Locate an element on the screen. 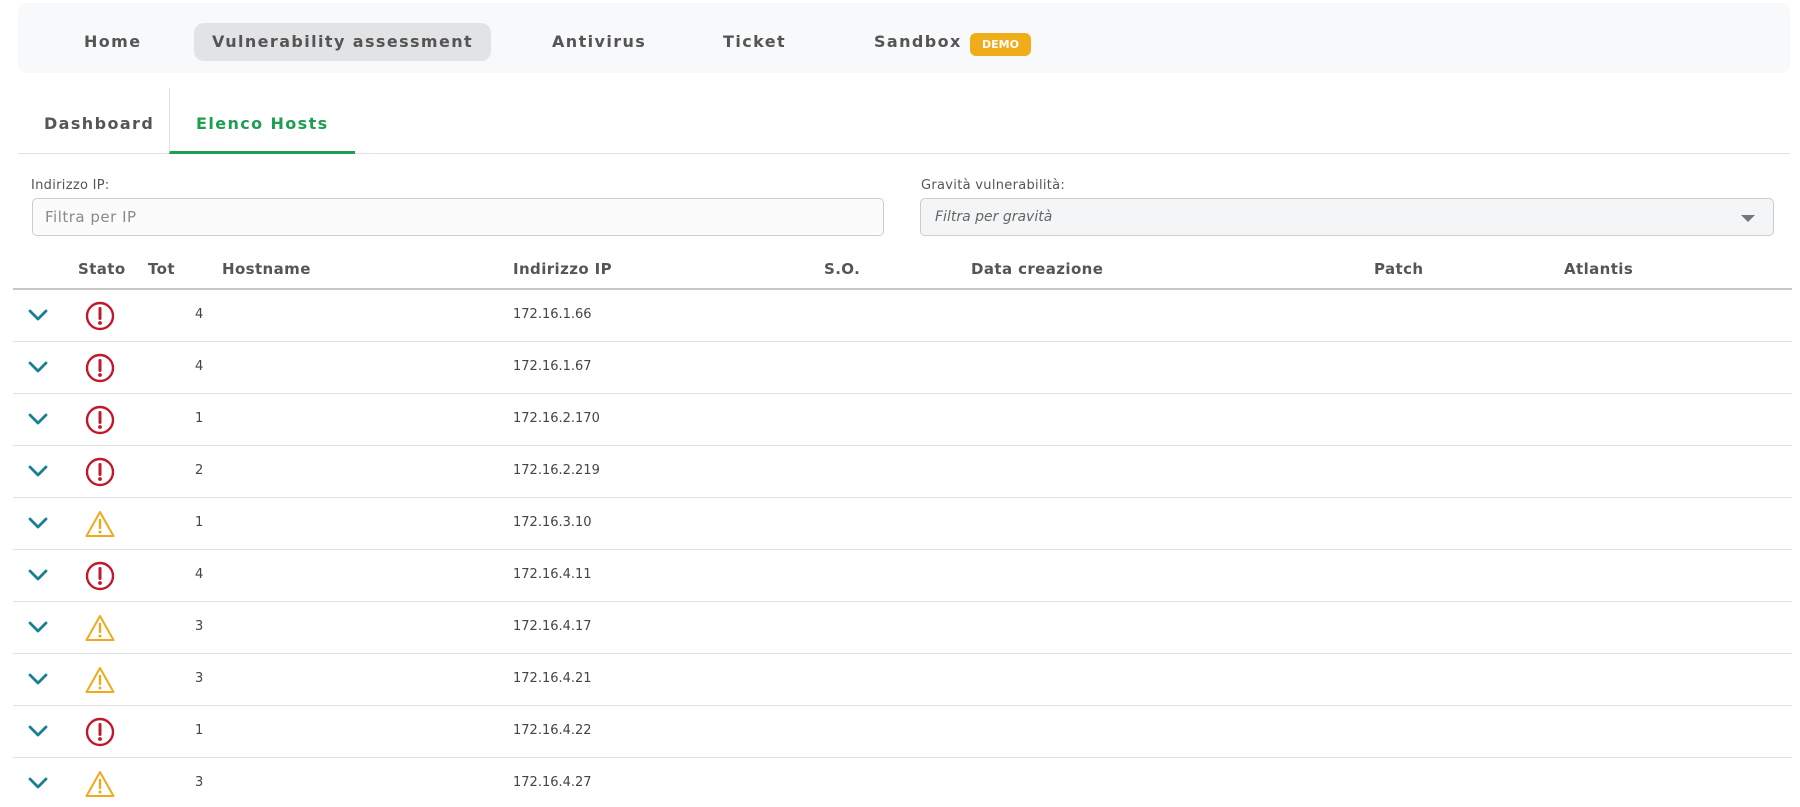  nav-item-vulnerability-assessment: Vulnerability assessment is located at coordinates (343, 42).